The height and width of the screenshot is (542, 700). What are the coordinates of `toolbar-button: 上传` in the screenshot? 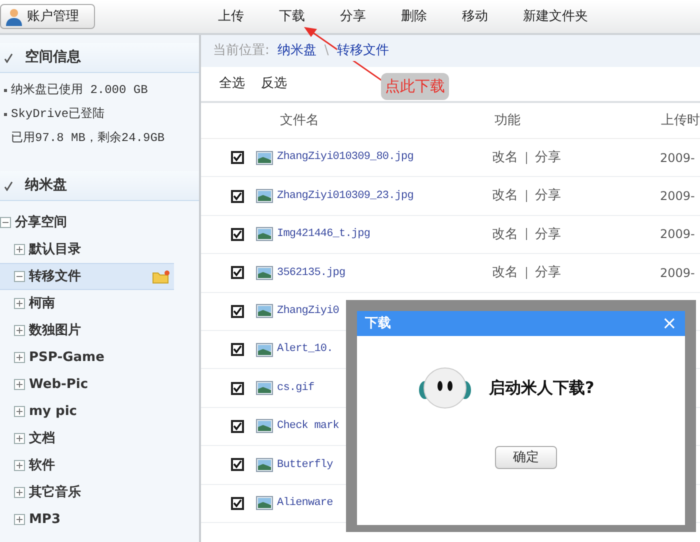 It's located at (231, 16).